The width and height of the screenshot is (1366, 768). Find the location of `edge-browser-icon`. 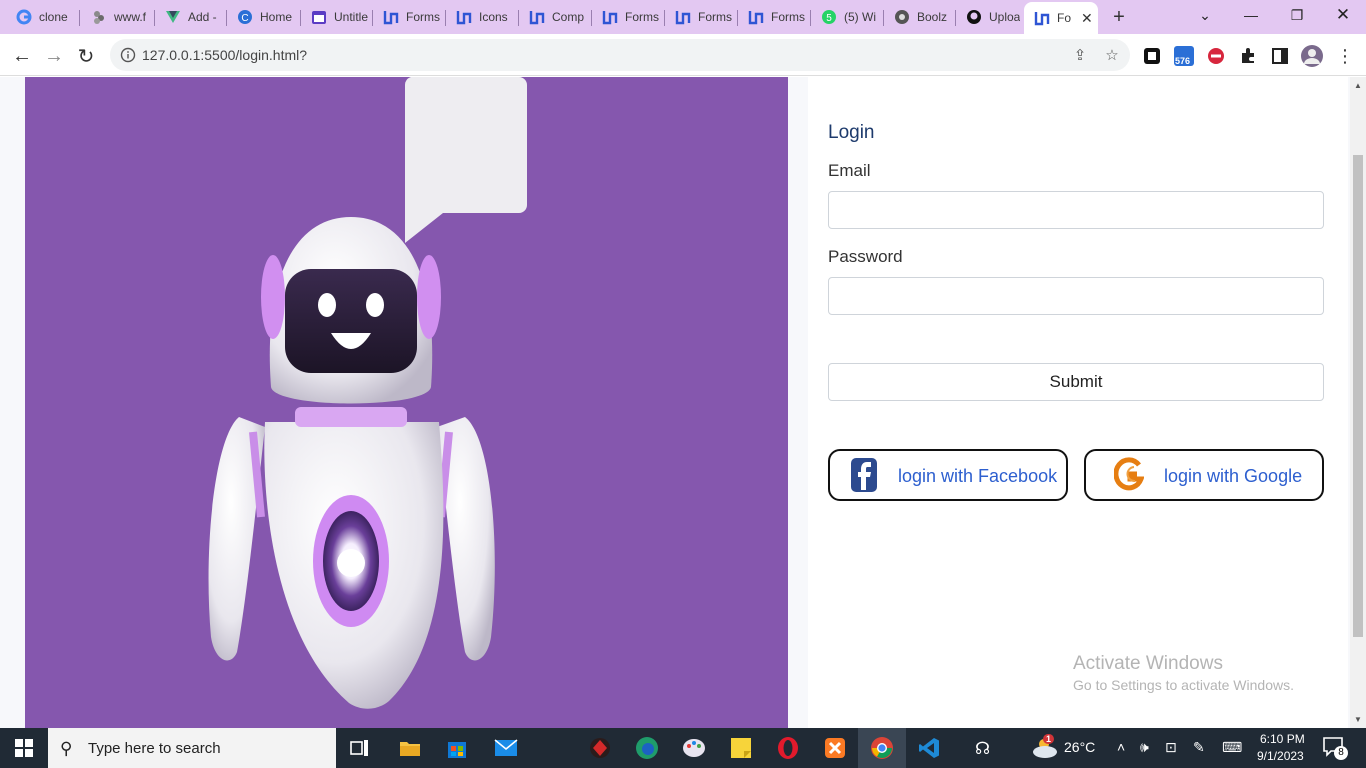

edge-browser-icon is located at coordinates (647, 748).